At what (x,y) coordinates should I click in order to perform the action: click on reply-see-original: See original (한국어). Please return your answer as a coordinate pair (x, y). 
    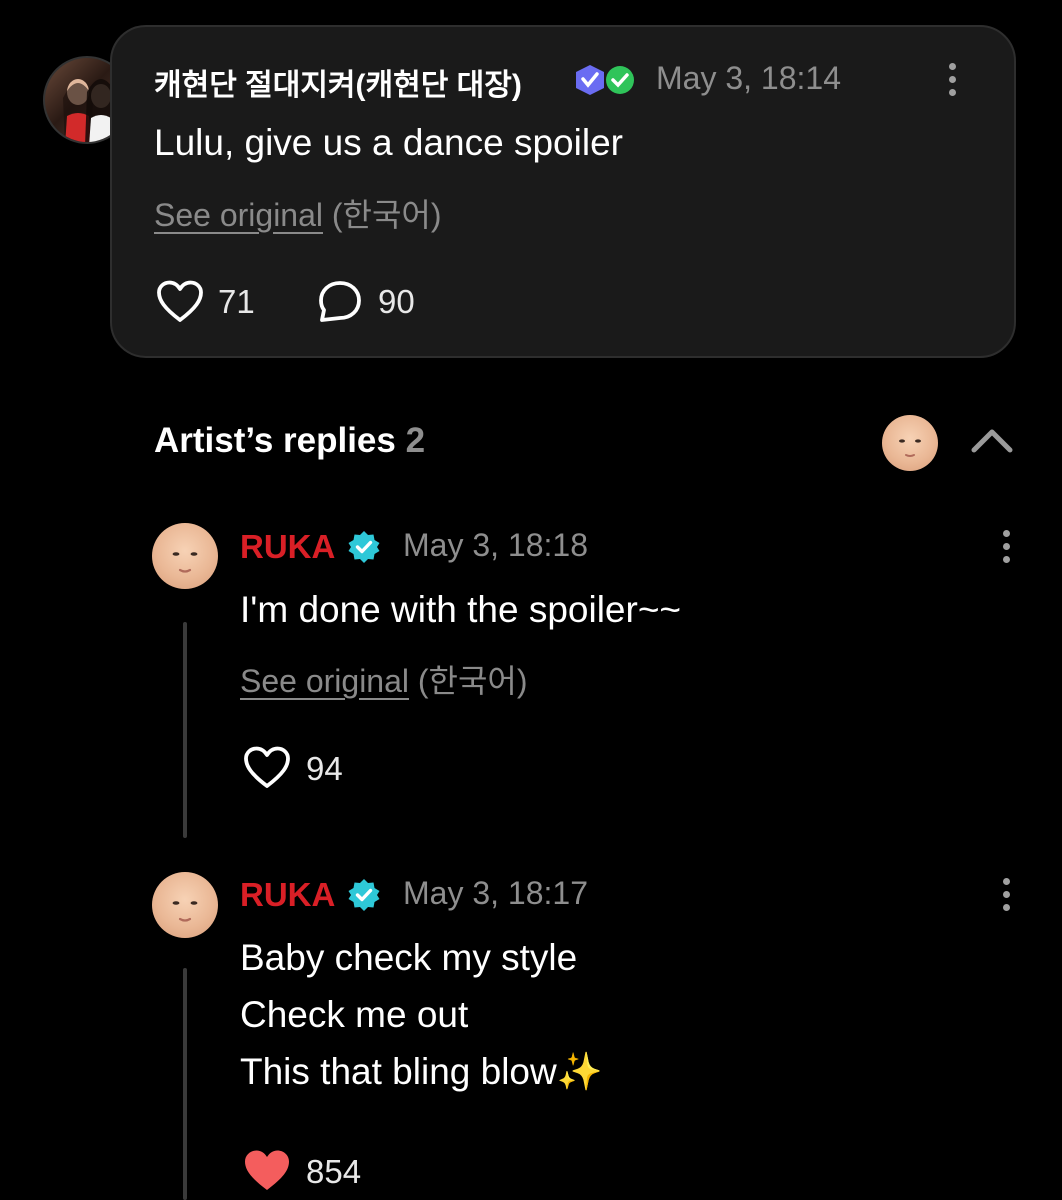
    Looking at the image, I should click on (384, 679).